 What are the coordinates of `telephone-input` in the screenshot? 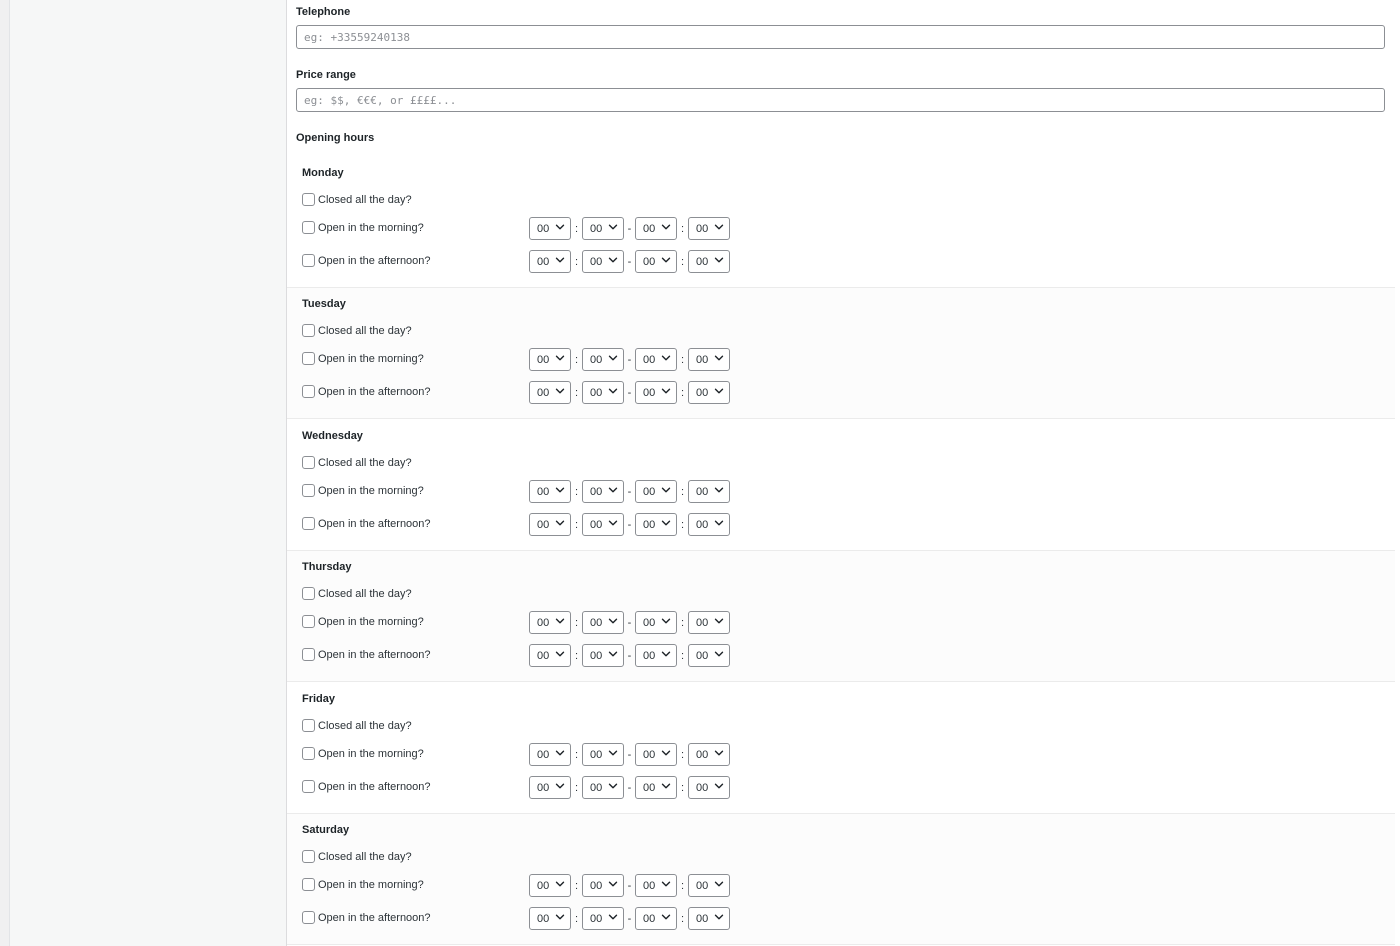 It's located at (840, 37).